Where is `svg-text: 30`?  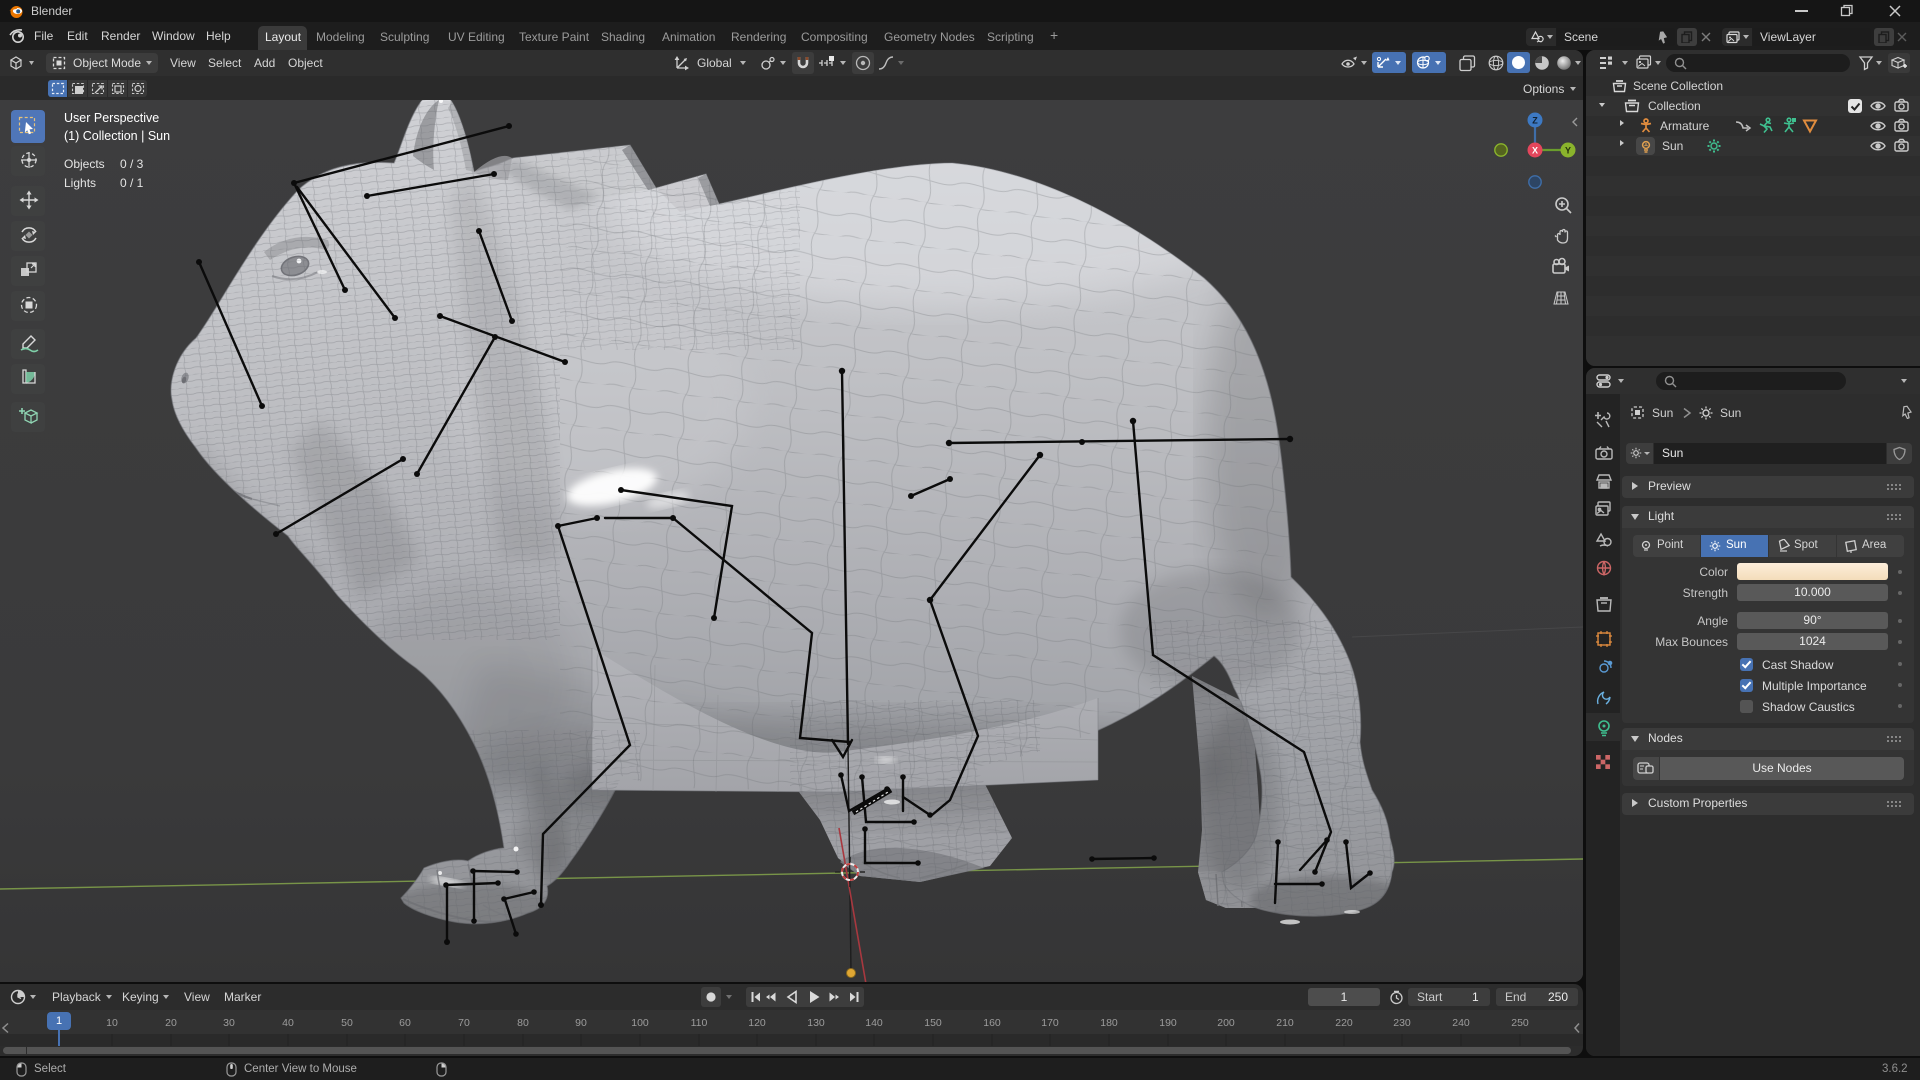
svg-text: 30 is located at coordinates (229, 1023).